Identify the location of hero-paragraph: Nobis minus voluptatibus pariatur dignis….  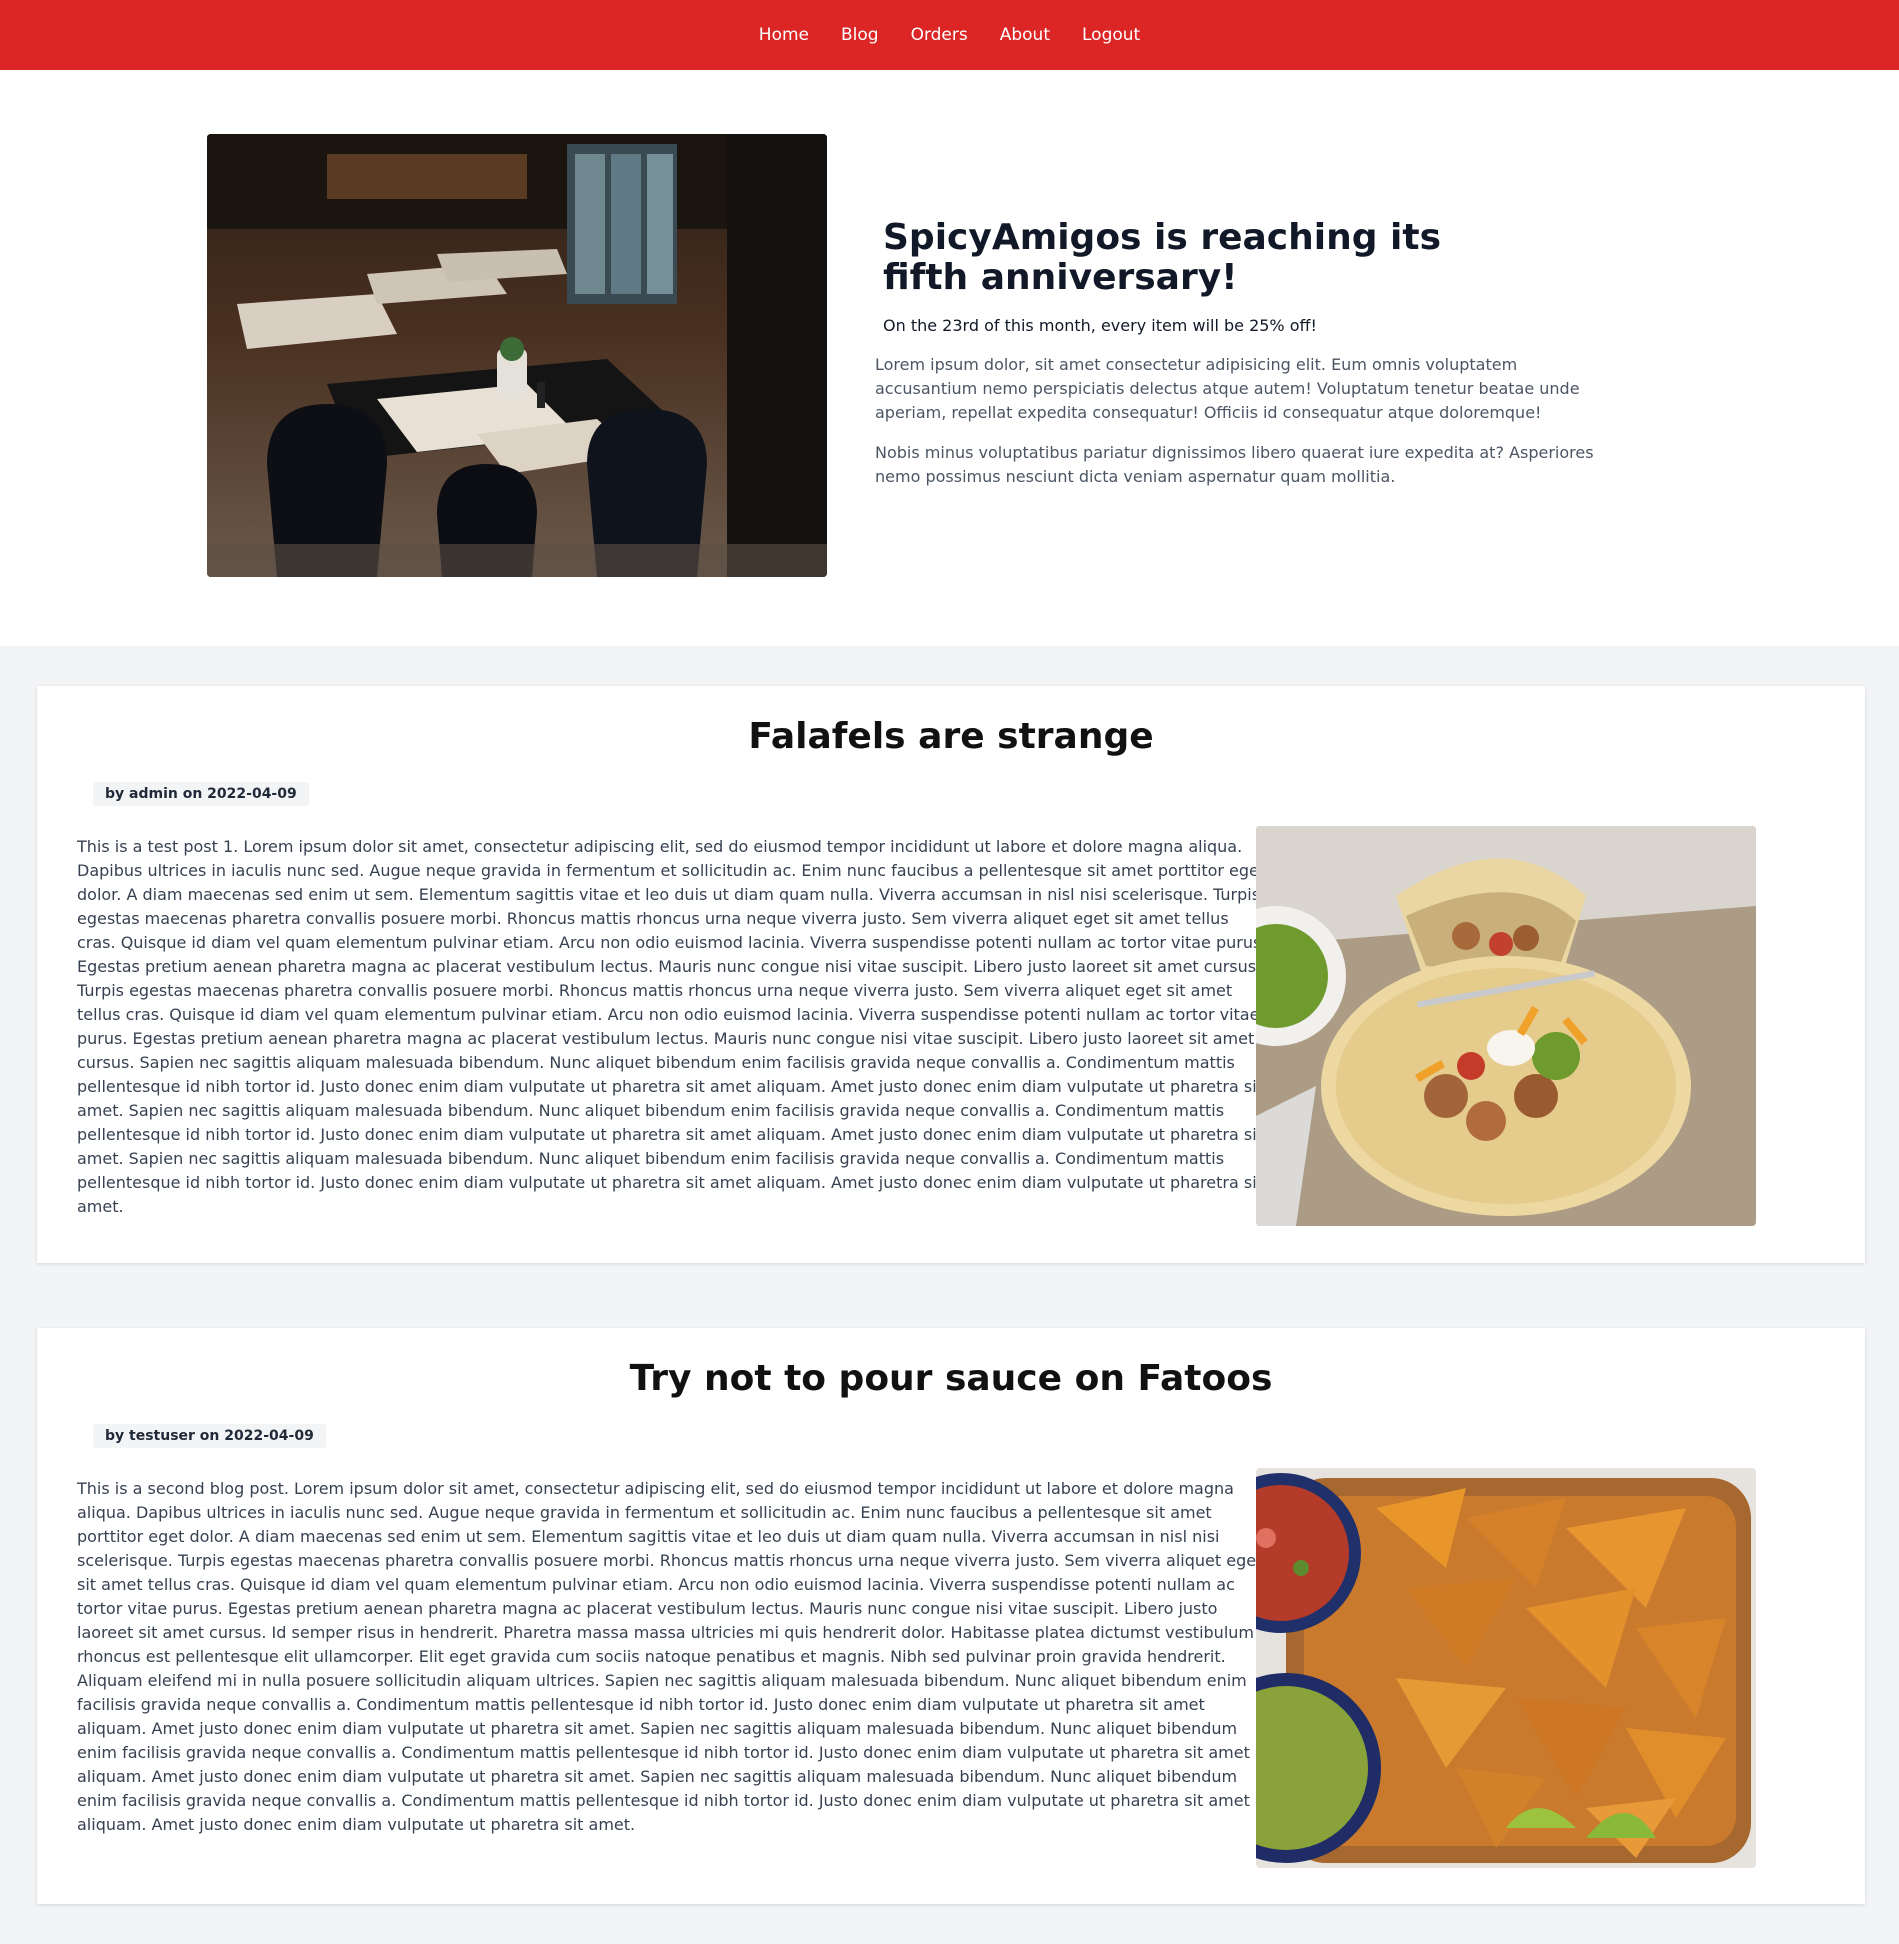
(1234, 464).